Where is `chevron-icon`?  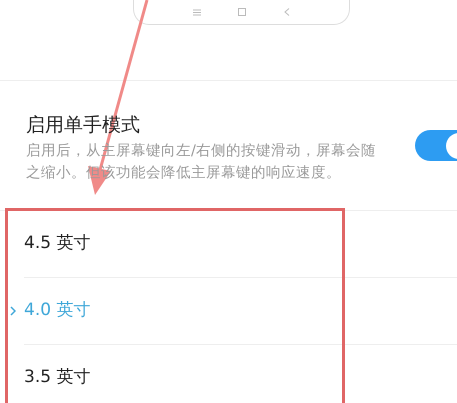
chevron-icon is located at coordinates (13, 311).